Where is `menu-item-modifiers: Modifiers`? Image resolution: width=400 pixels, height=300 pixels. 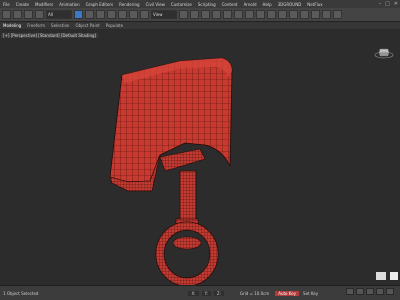 menu-item-modifiers: Modifiers is located at coordinates (44, 4).